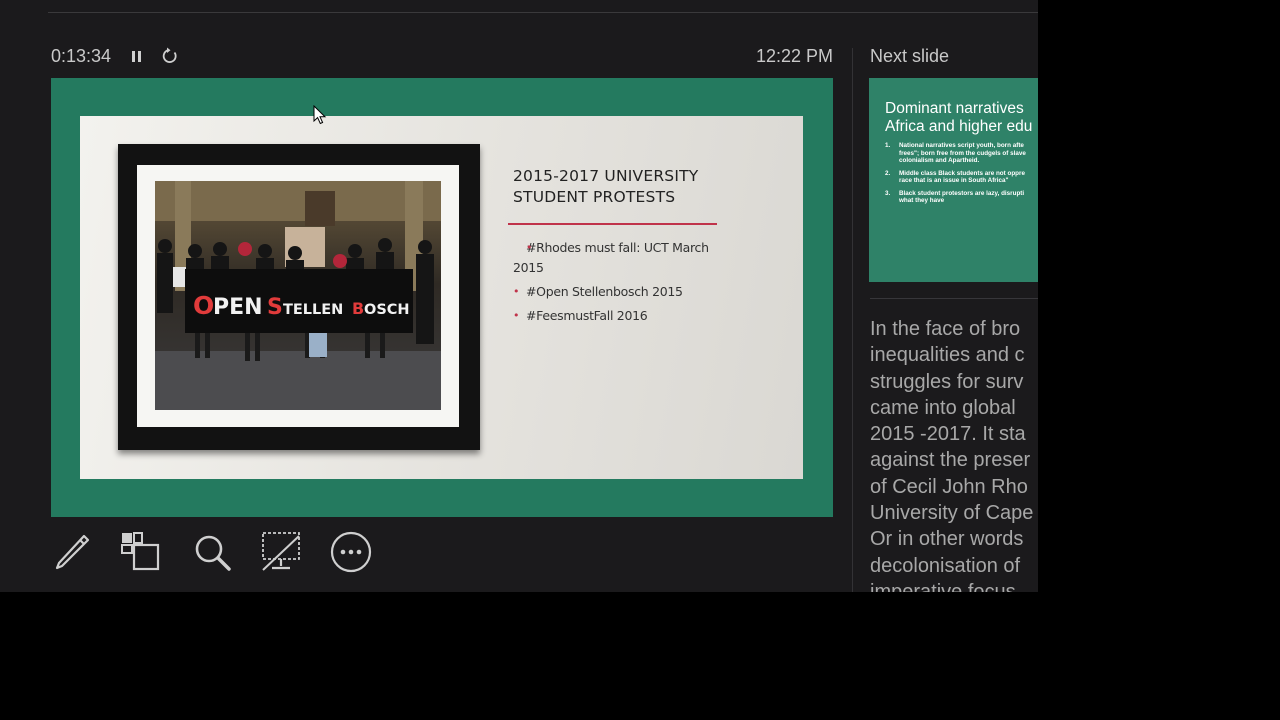  I want to click on pause-button, so click(137, 57).